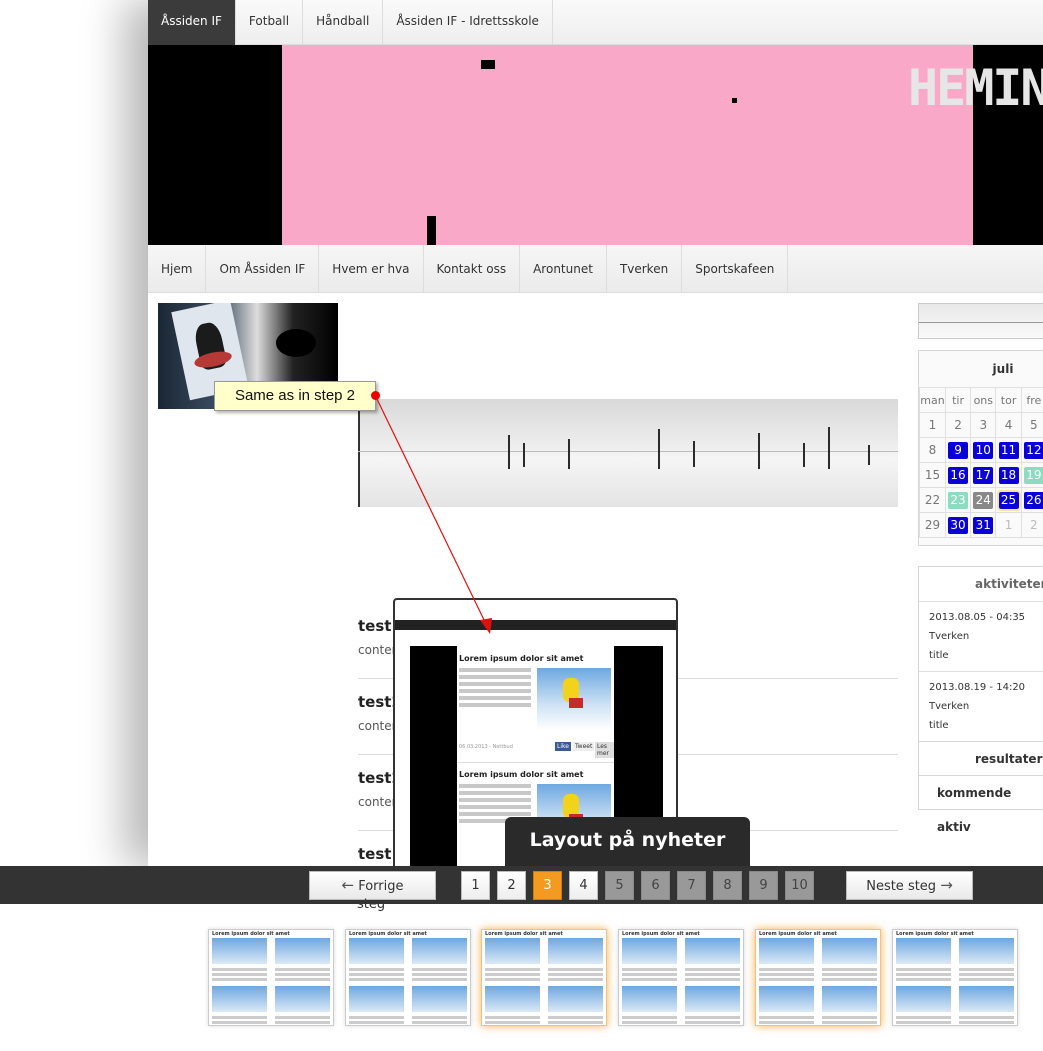 This screenshot has width=1043, height=1051. What do you see at coordinates (981, 804) in the screenshot?
I see `upcoming-heading: kommende aktiv` at bounding box center [981, 804].